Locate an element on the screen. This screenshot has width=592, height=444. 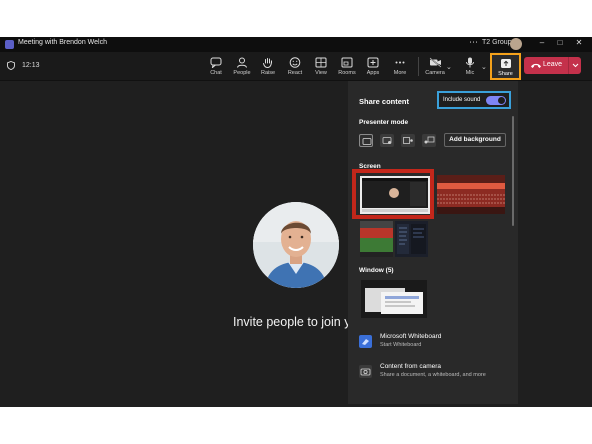
share-button: Share is located at coordinates (505, 66).